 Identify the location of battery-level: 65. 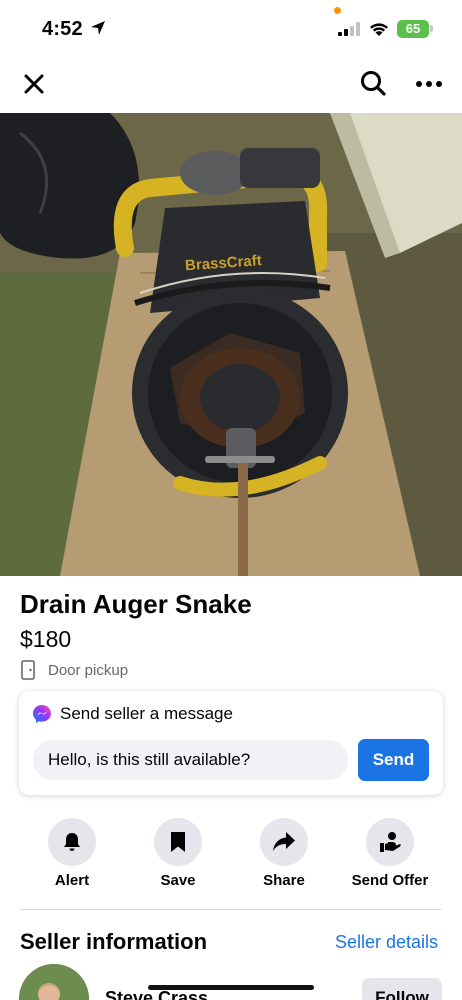
(413, 29).